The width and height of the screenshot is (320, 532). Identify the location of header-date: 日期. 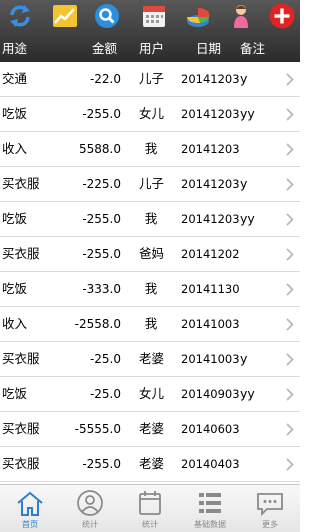
(209, 48).